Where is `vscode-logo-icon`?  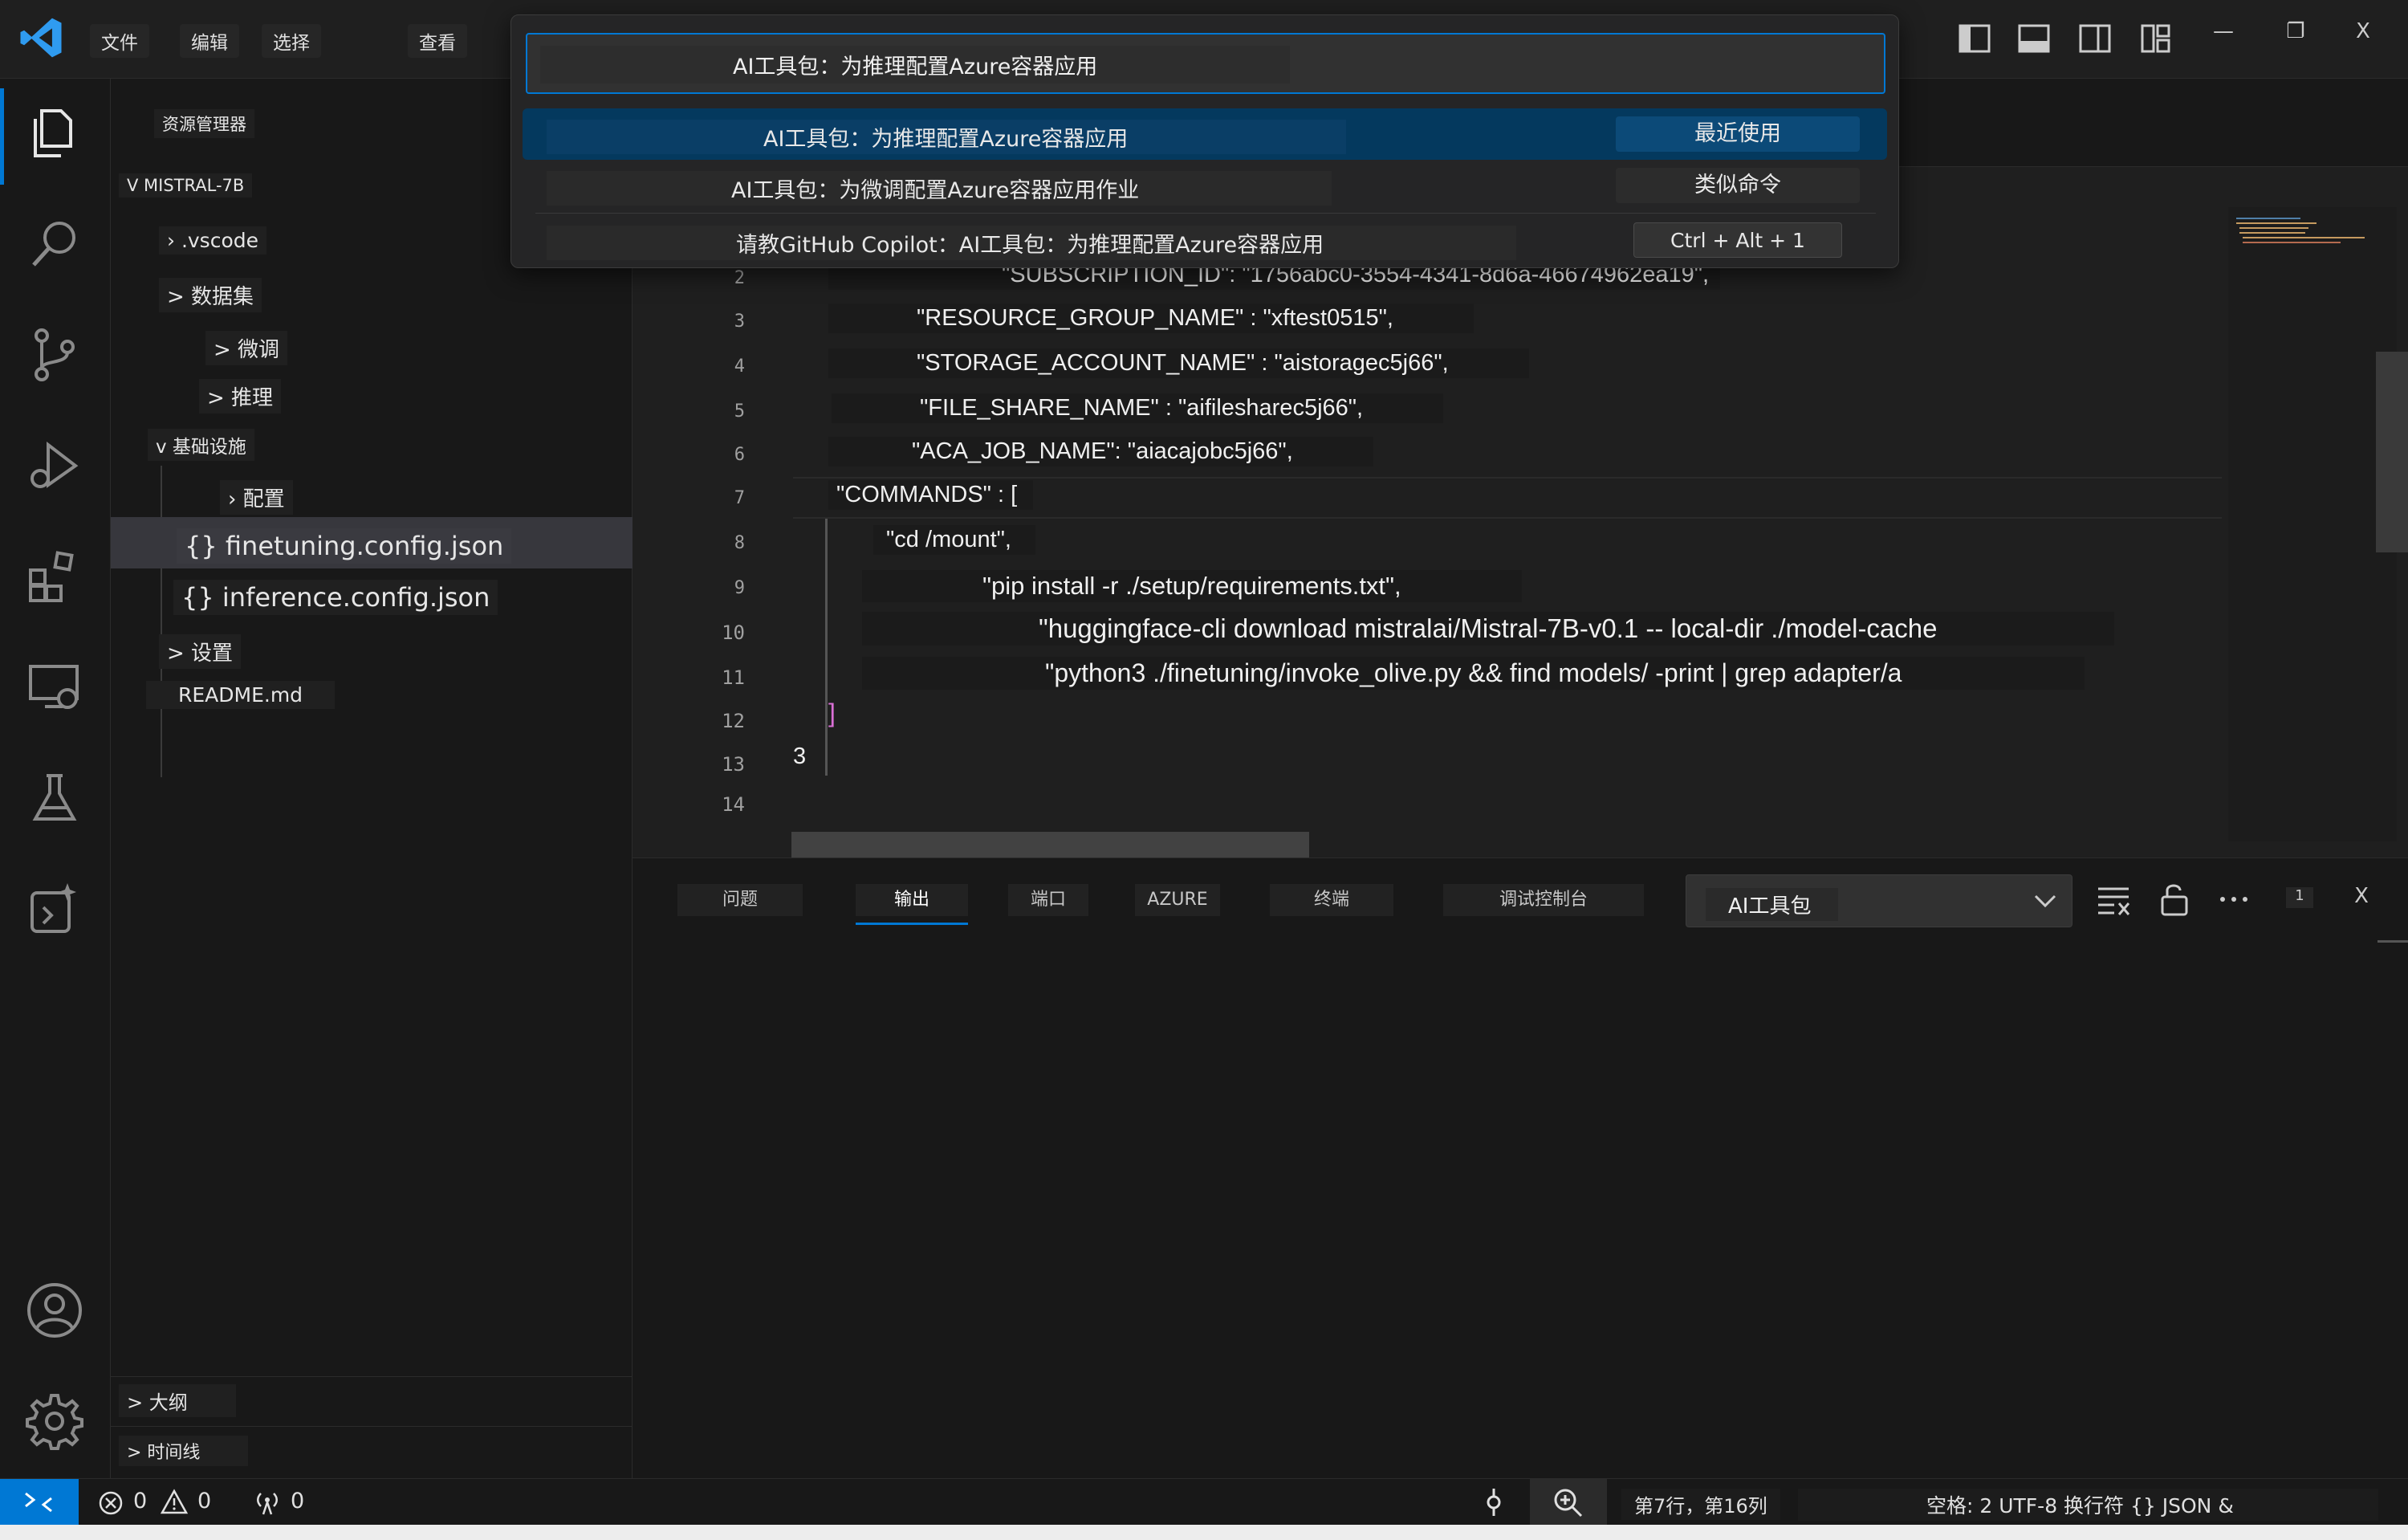 vscode-logo-icon is located at coordinates (41, 38).